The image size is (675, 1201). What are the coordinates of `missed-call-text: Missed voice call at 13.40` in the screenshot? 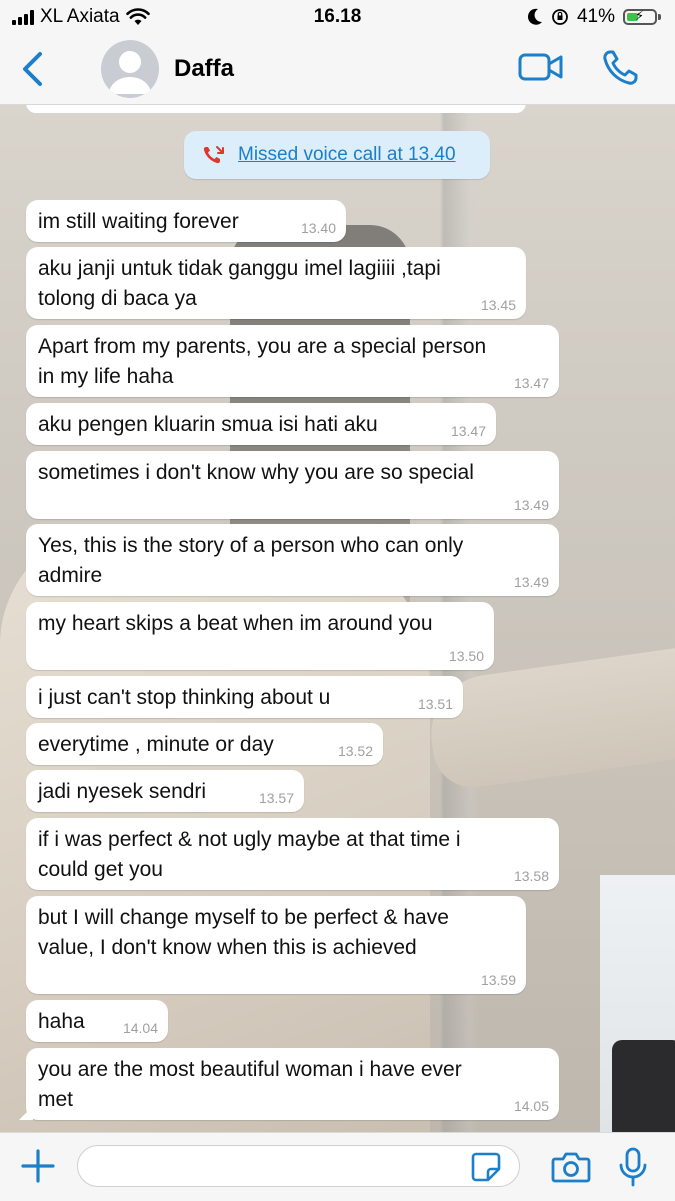 It's located at (347, 155).